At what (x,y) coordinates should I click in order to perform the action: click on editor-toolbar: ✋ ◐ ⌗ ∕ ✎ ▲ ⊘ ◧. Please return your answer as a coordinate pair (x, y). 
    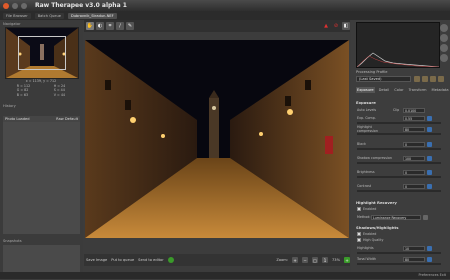
    Looking at the image, I should click on (217, 26).